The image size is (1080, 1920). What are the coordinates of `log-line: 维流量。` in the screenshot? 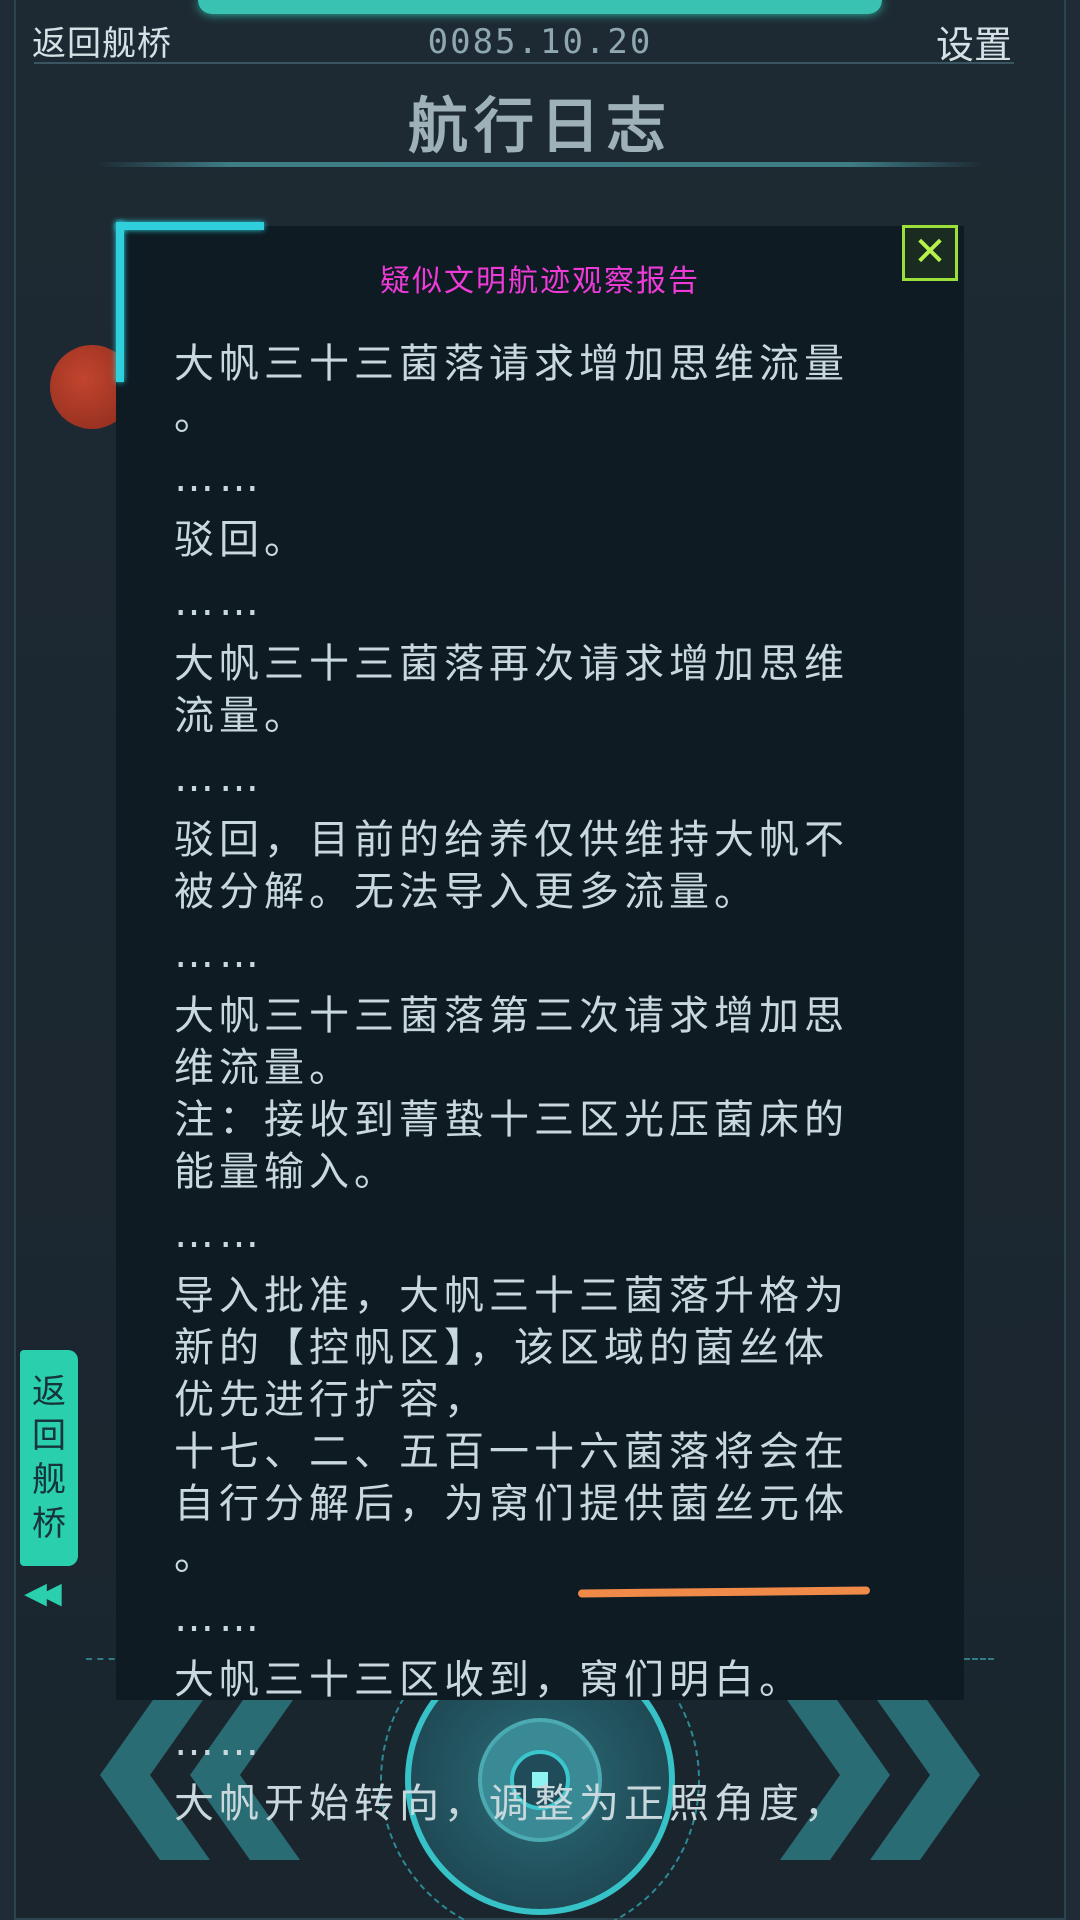 It's located at (264, 1068).